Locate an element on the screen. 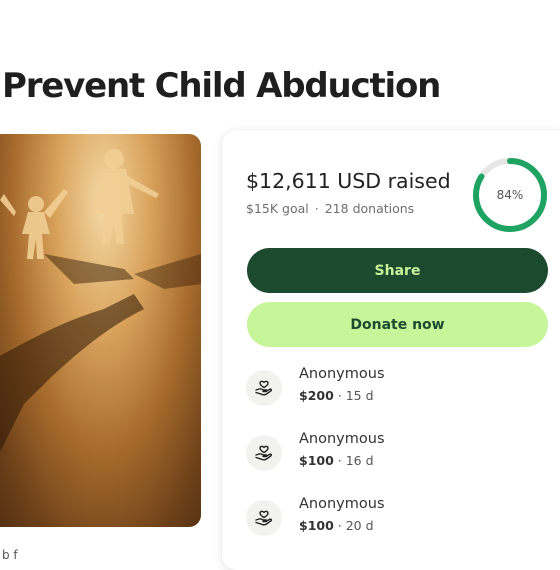 This screenshot has width=560, height=570. donor-list-item: Anonymous $200 · 15 d is located at coordinates (396, 388).